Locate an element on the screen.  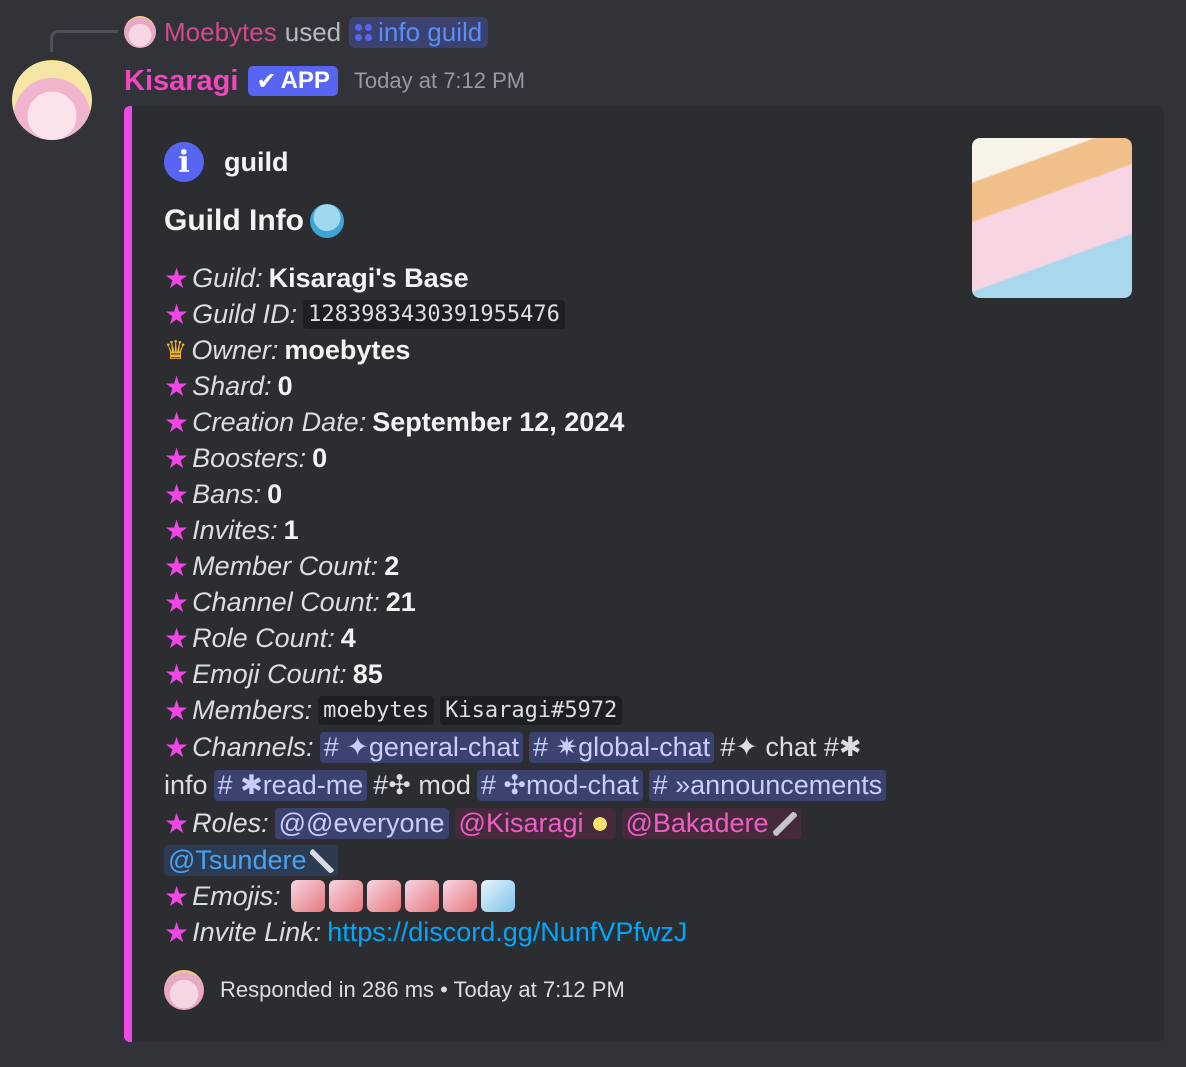
field-value: September 12, 2024 is located at coordinates (498, 421).